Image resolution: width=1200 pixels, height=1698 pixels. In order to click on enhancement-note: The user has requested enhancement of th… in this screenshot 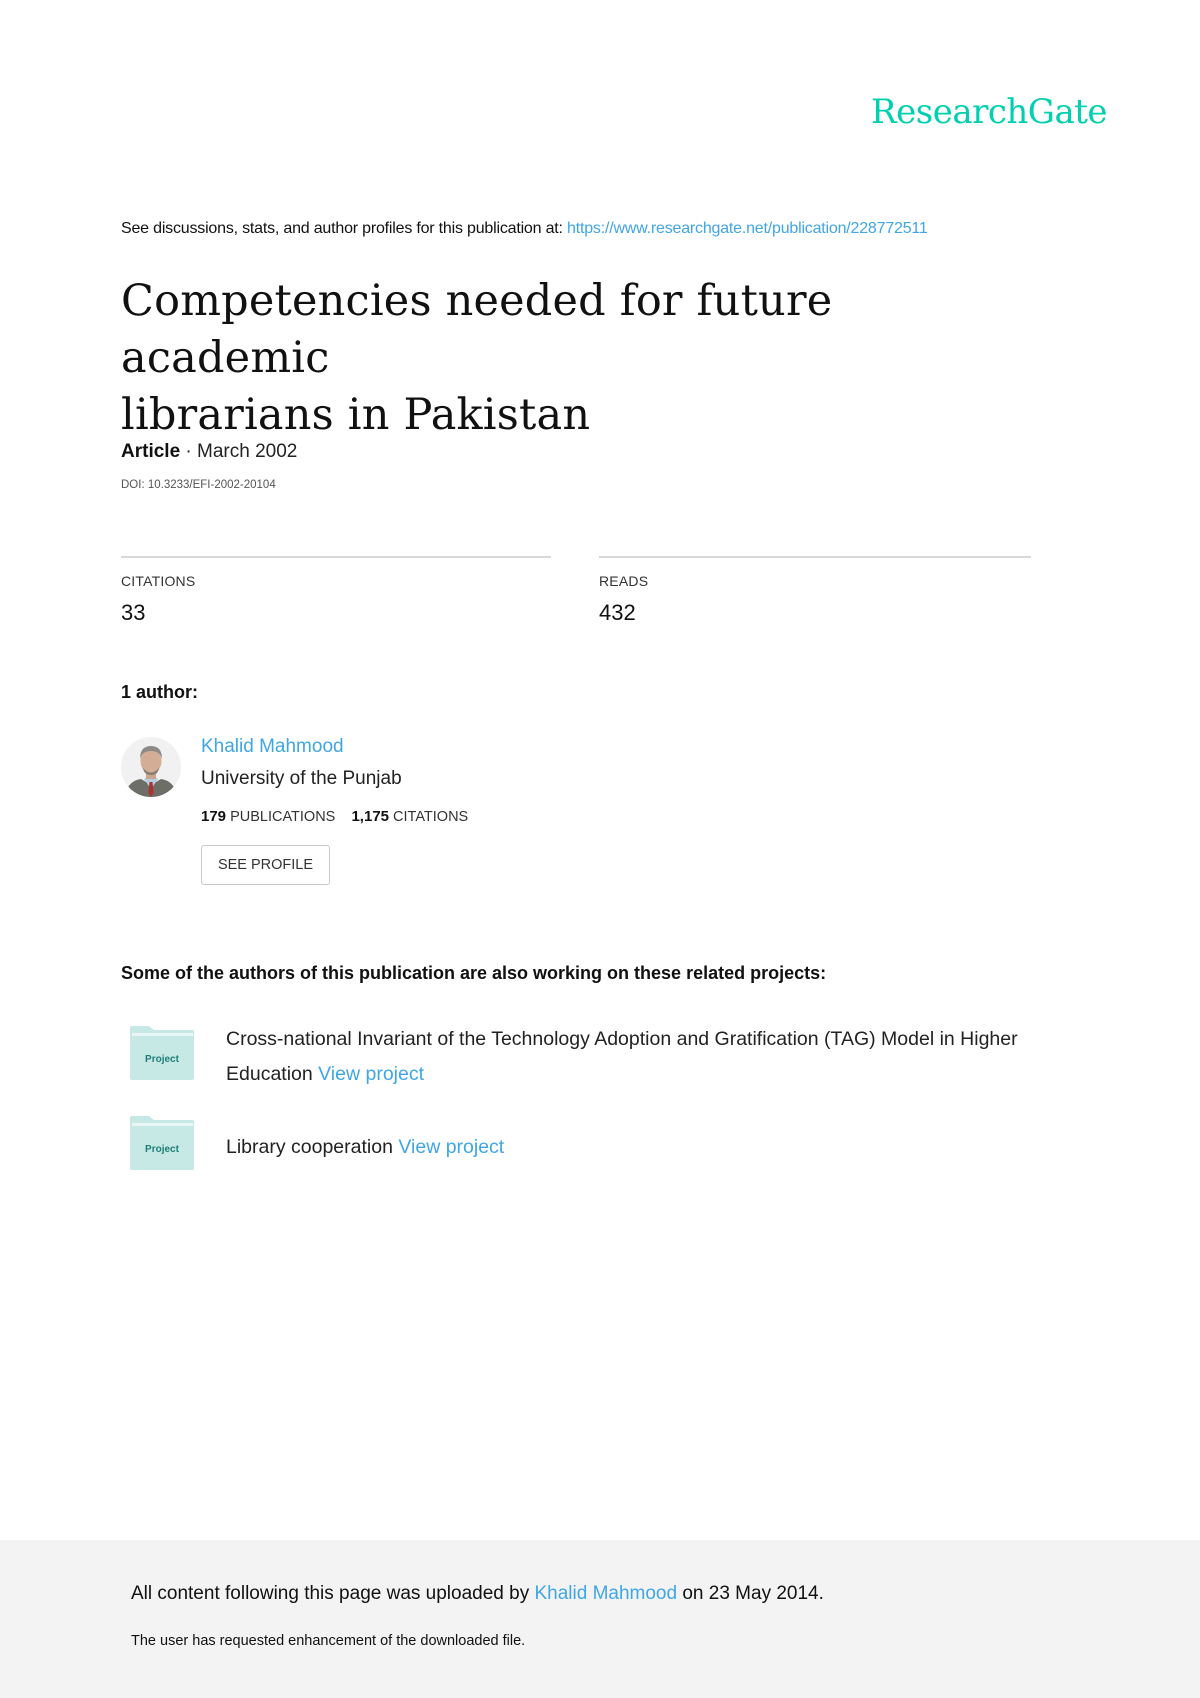, I will do `click(328, 1641)`.